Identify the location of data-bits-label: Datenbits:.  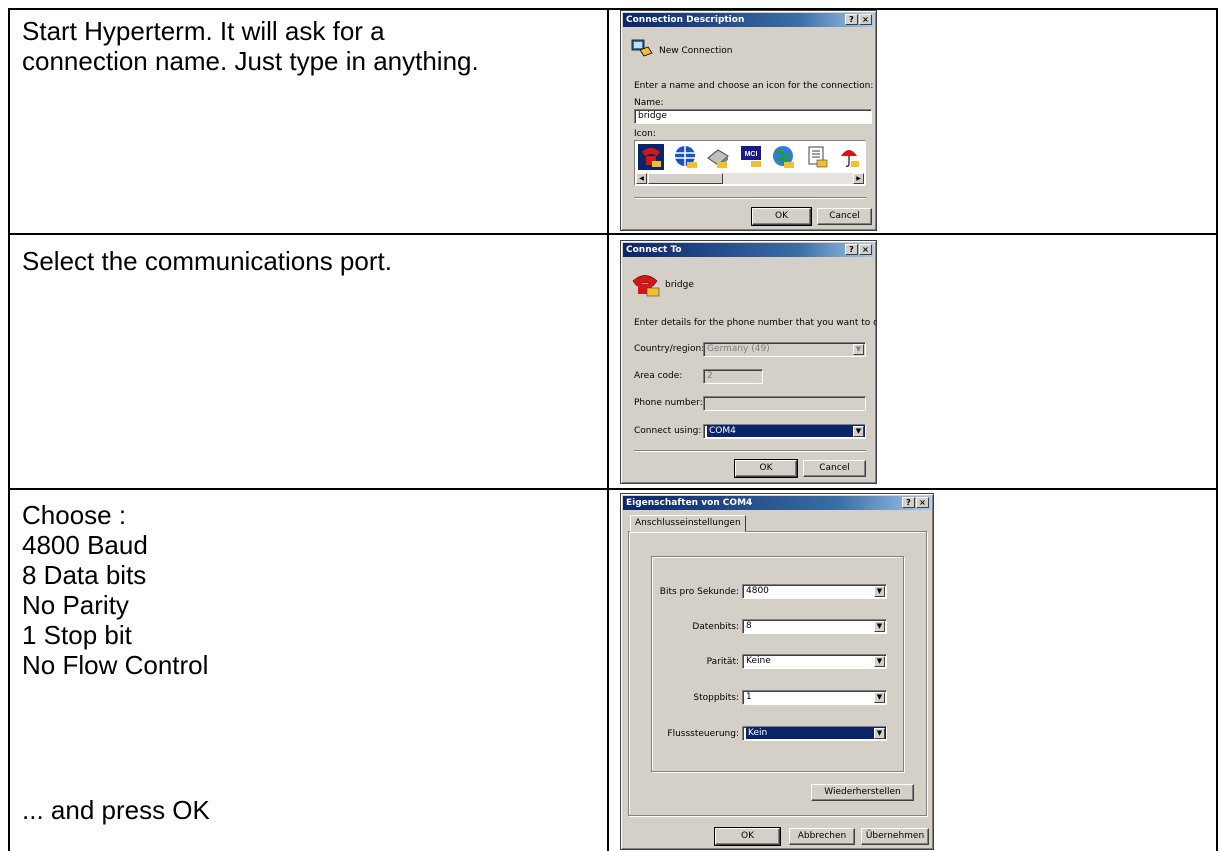
(715, 627).